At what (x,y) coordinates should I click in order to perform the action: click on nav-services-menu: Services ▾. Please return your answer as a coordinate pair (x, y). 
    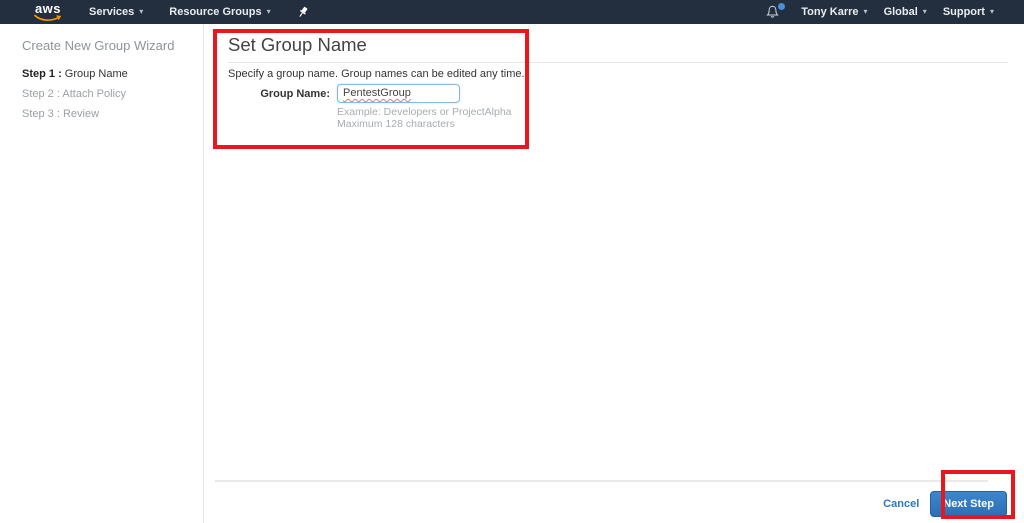
    Looking at the image, I should click on (116, 12).